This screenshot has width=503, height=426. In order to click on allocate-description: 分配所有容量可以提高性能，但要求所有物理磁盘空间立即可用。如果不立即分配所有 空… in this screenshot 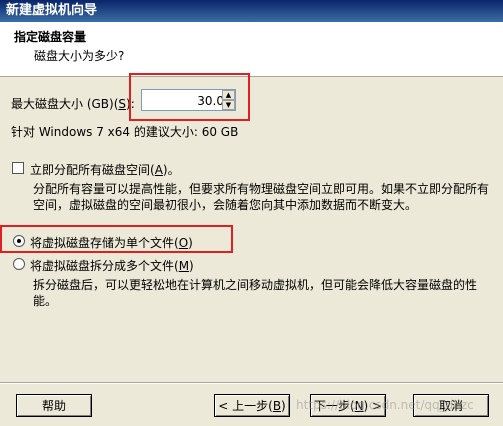, I will do `click(261, 197)`.